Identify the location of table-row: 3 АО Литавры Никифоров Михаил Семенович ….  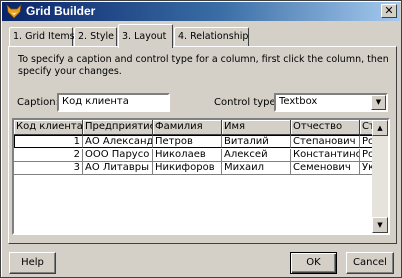
(195, 168).